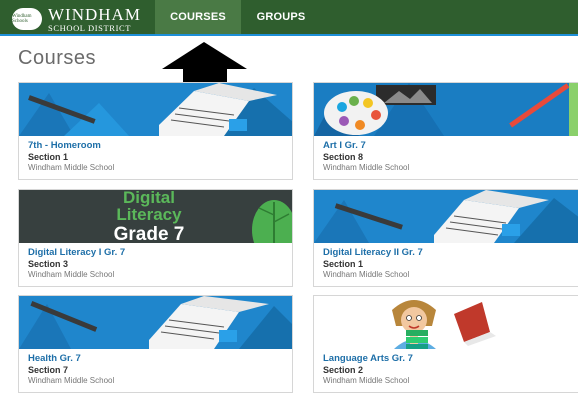 The width and height of the screenshot is (578, 393). I want to click on paint-palette-icon, so click(446, 109).